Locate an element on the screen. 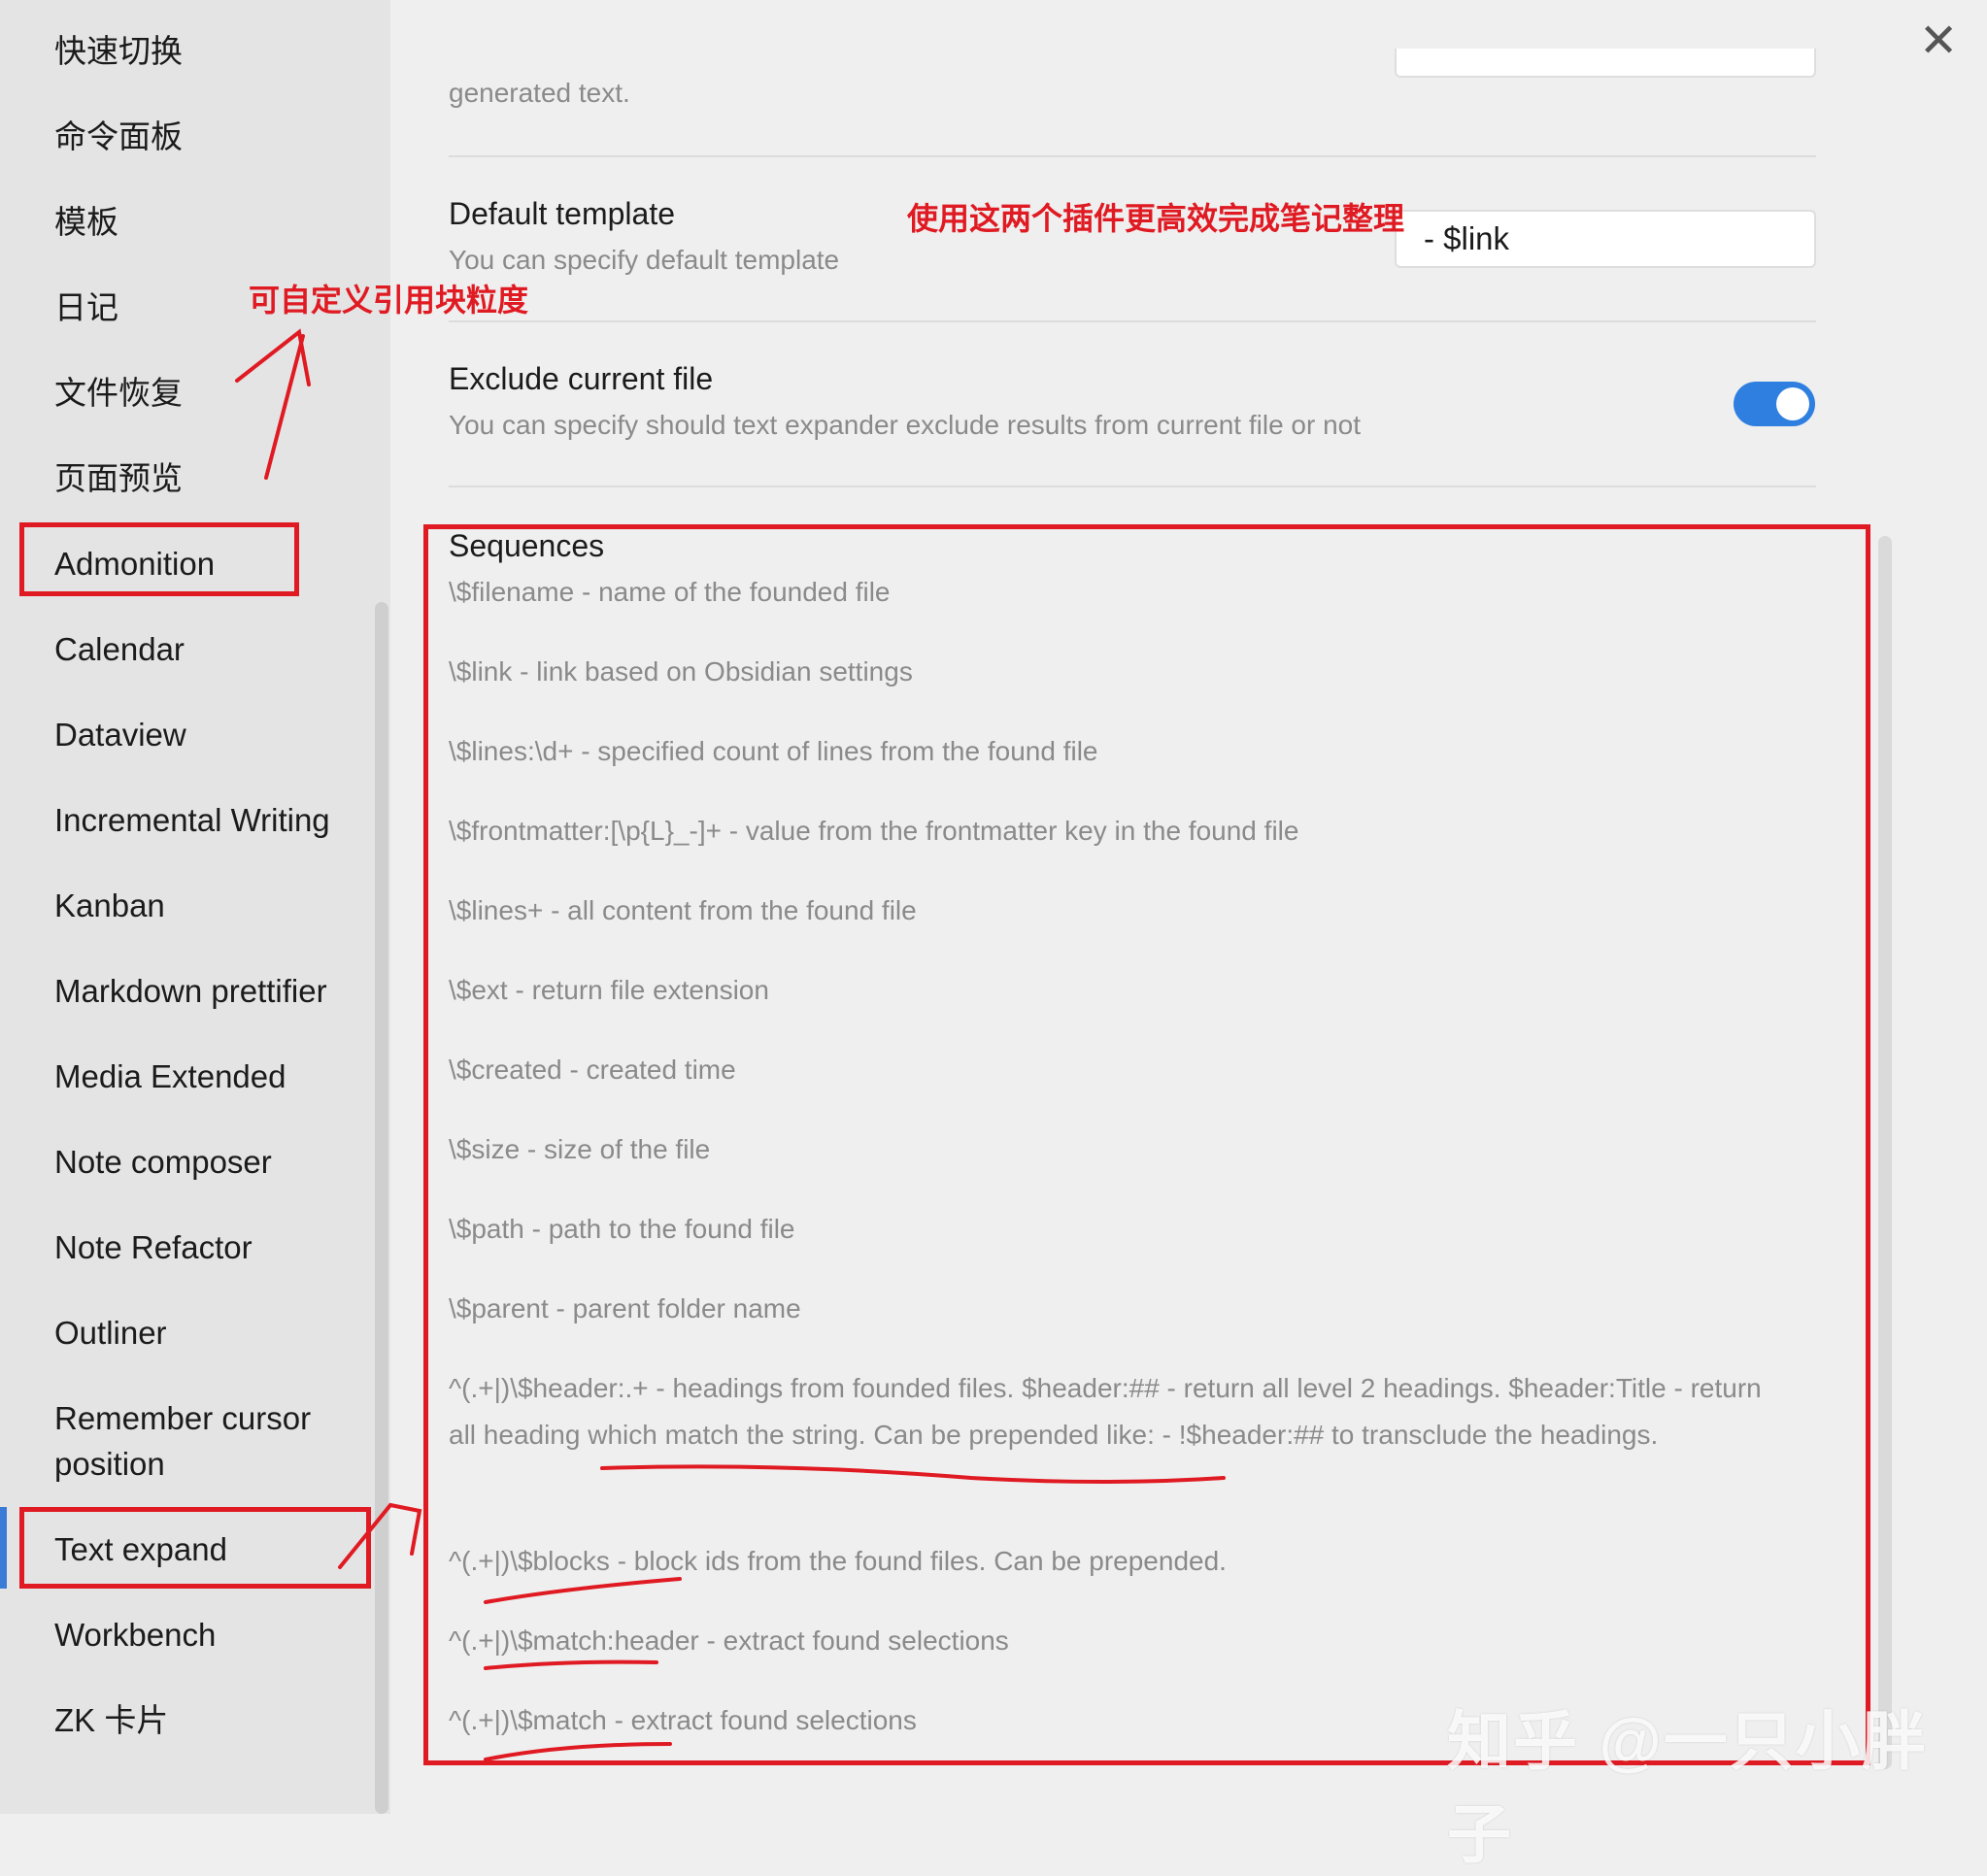  underline-match is located at coordinates (578, 1751).